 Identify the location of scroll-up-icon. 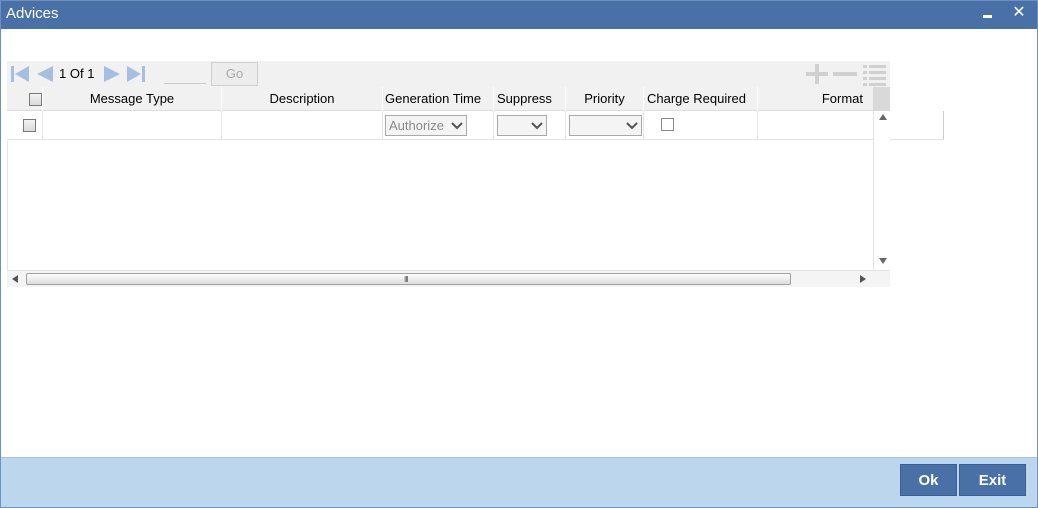
(883, 117).